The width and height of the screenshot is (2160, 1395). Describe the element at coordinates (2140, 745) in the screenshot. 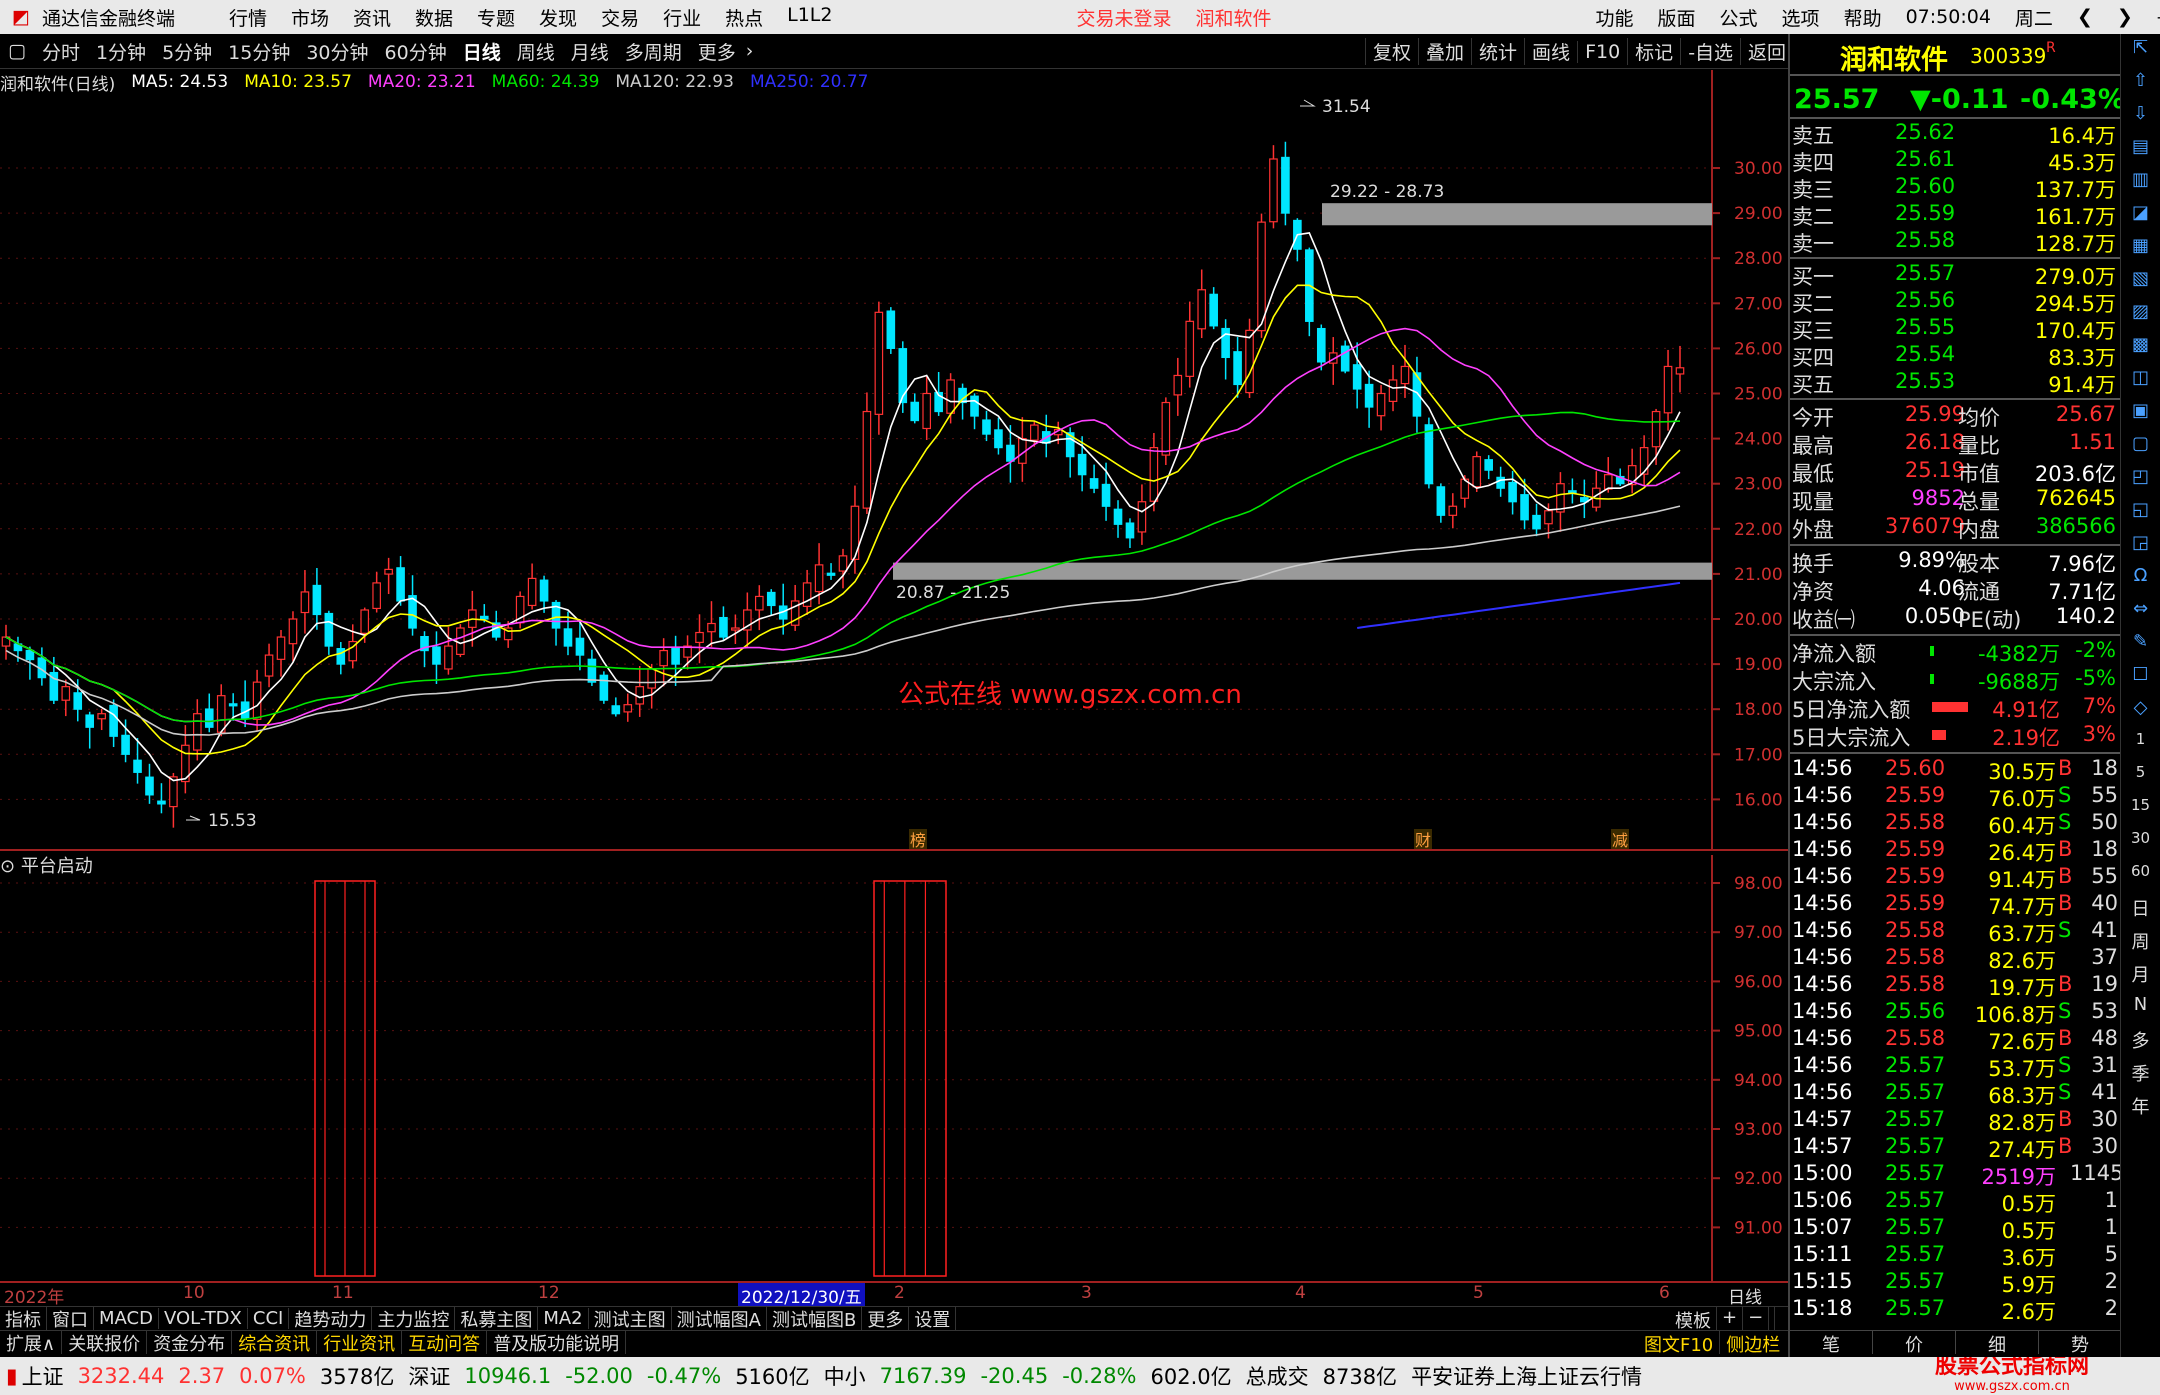

I see `side-minute-1-icon: 1` at that location.